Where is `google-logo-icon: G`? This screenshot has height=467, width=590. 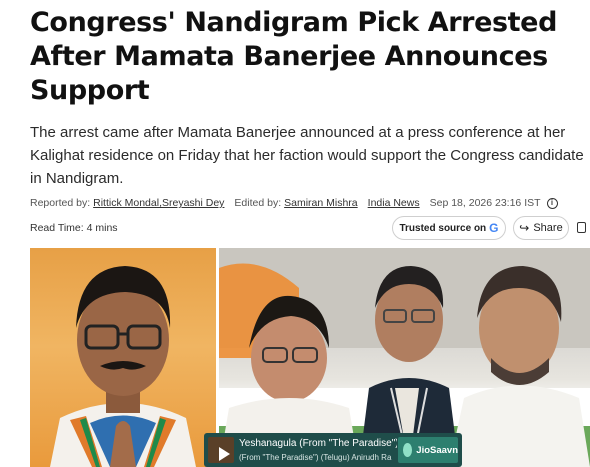
google-logo-icon: G is located at coordinates (494, 228).